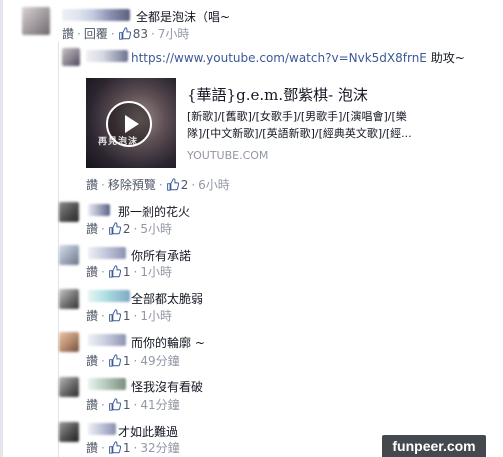 This screenshot has width=503, height=457. Describe the element at coordinates (159, 448) in the screenshot. I see `timestamp: 32分鐘` at that location.